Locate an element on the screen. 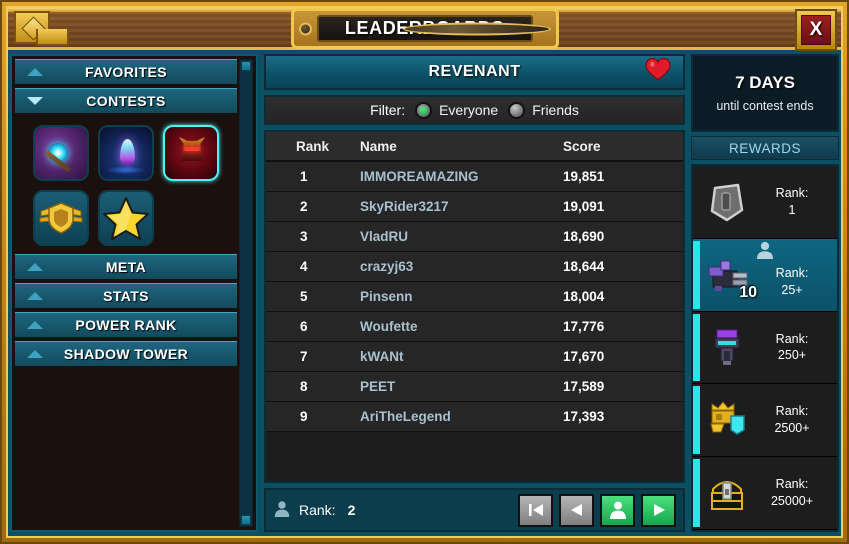  filter-option-everyone: Everyone is located at coordinates (456, 110).